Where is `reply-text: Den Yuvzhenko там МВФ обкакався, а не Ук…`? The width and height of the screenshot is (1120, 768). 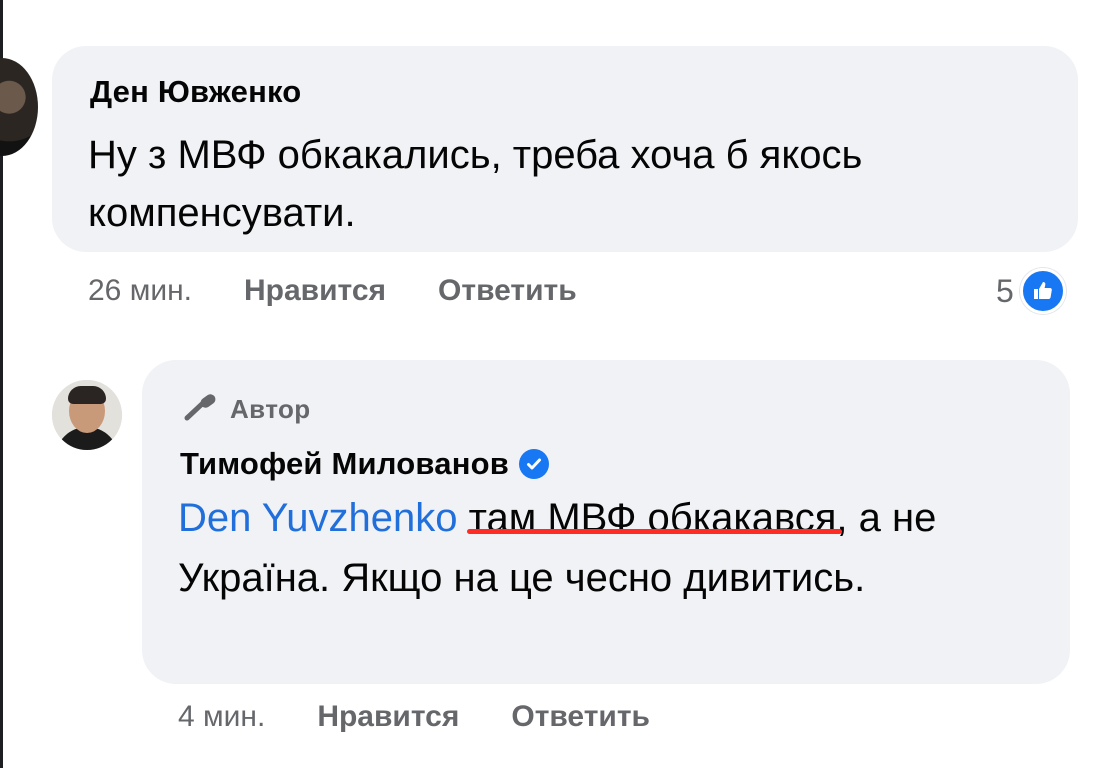
reply-text: Den Yuvzhenko там МВФ обкакався, а не Ук… is located at coordinates (618, 548).